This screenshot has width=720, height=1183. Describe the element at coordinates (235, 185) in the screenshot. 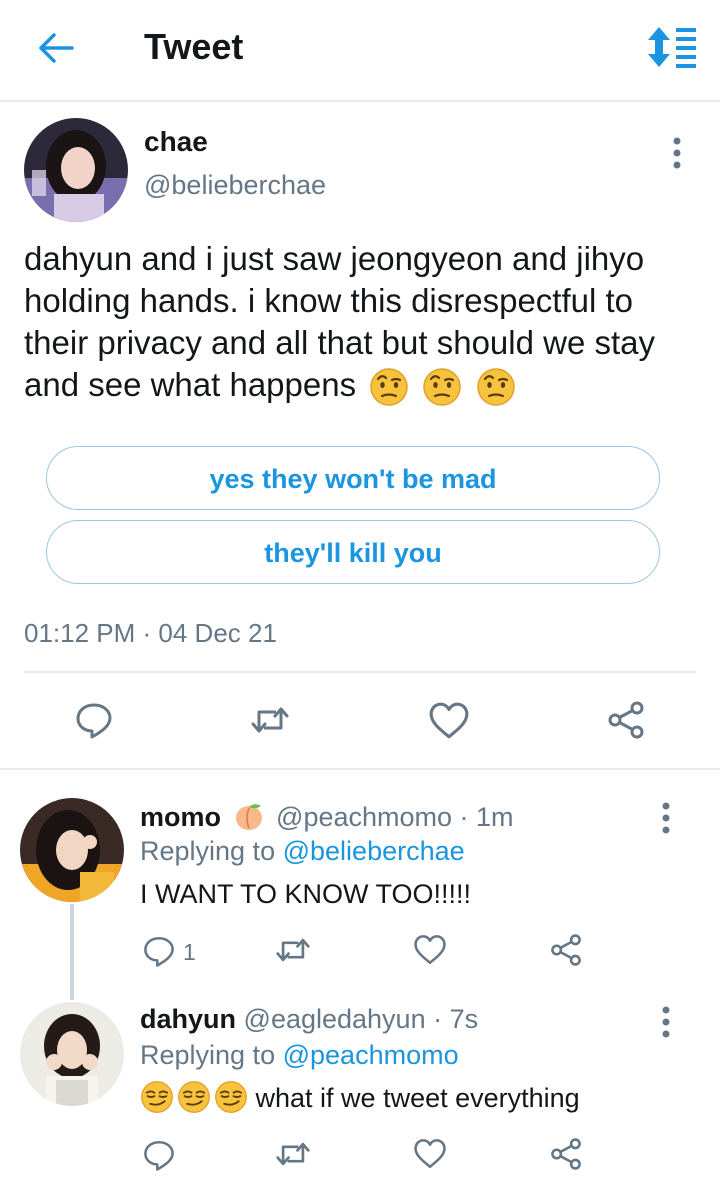

I see `tweet-author-handle: @belieberchae` at that location.